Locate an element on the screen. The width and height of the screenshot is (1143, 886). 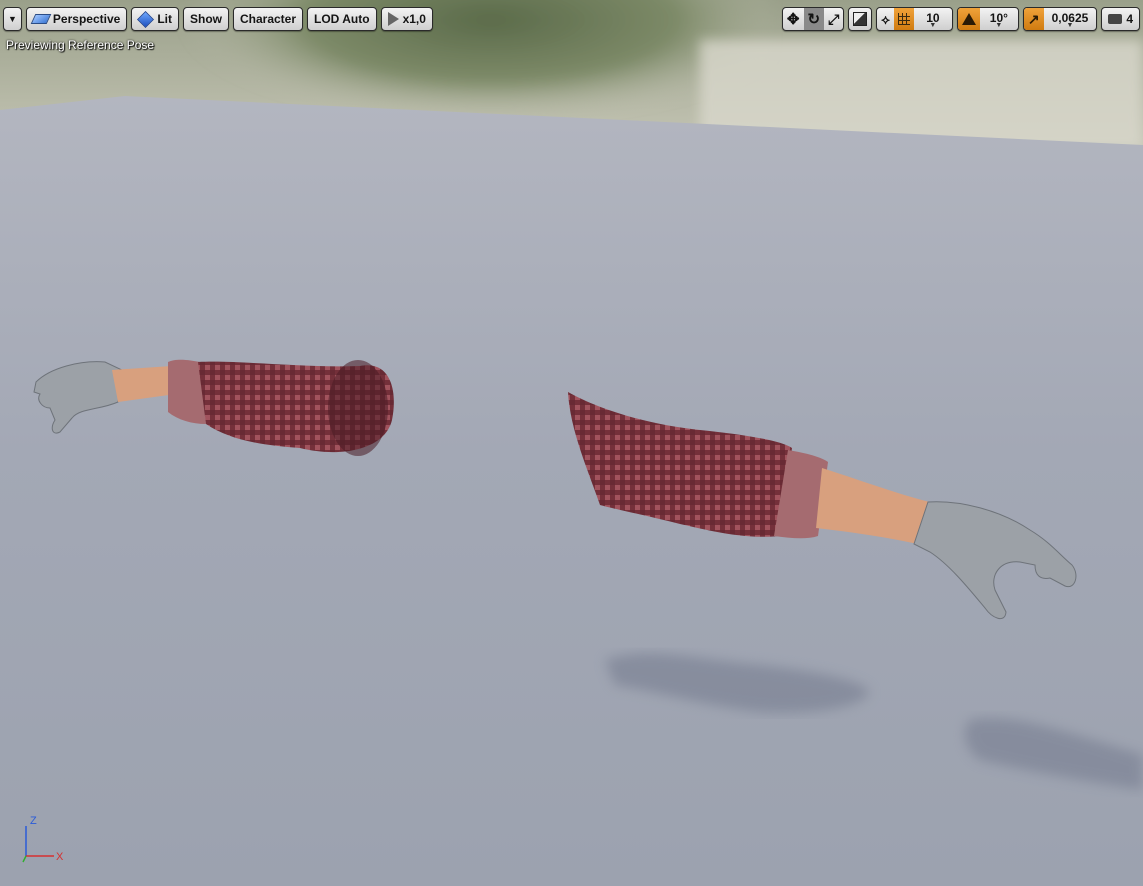
camera-icon is located at coordinates (1115, 19).